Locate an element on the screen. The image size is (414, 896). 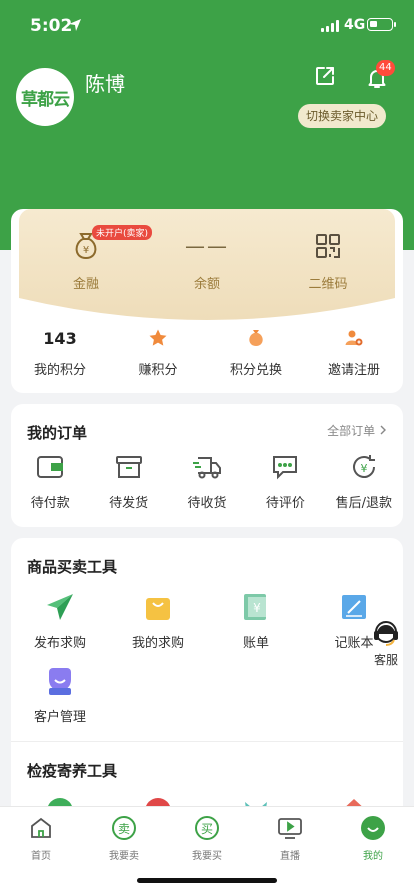
bill-icon: ¥ is located at coordinates (255, 607).